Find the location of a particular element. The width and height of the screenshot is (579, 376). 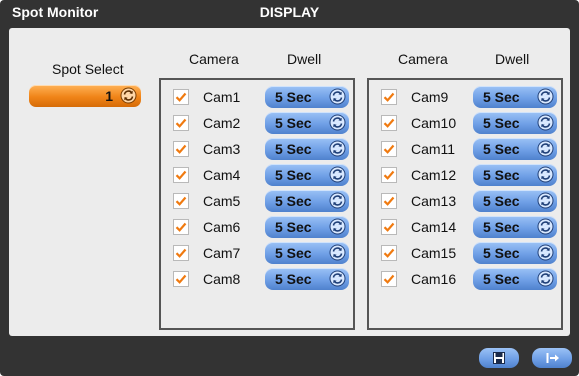

title-bar: Spot Monitor DISPLAY is located at coordinates (289, 14).